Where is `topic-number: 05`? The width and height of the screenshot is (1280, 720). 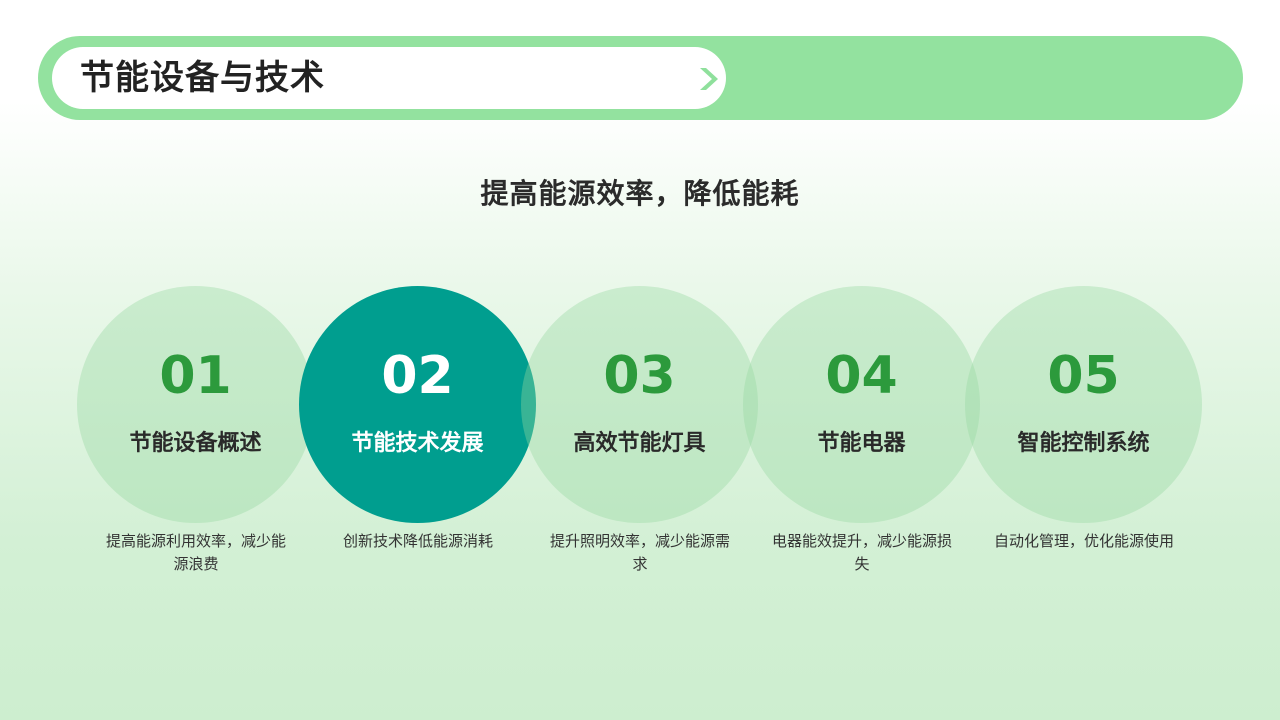 topic-number: 05 is located at coordinates (1083, 376).